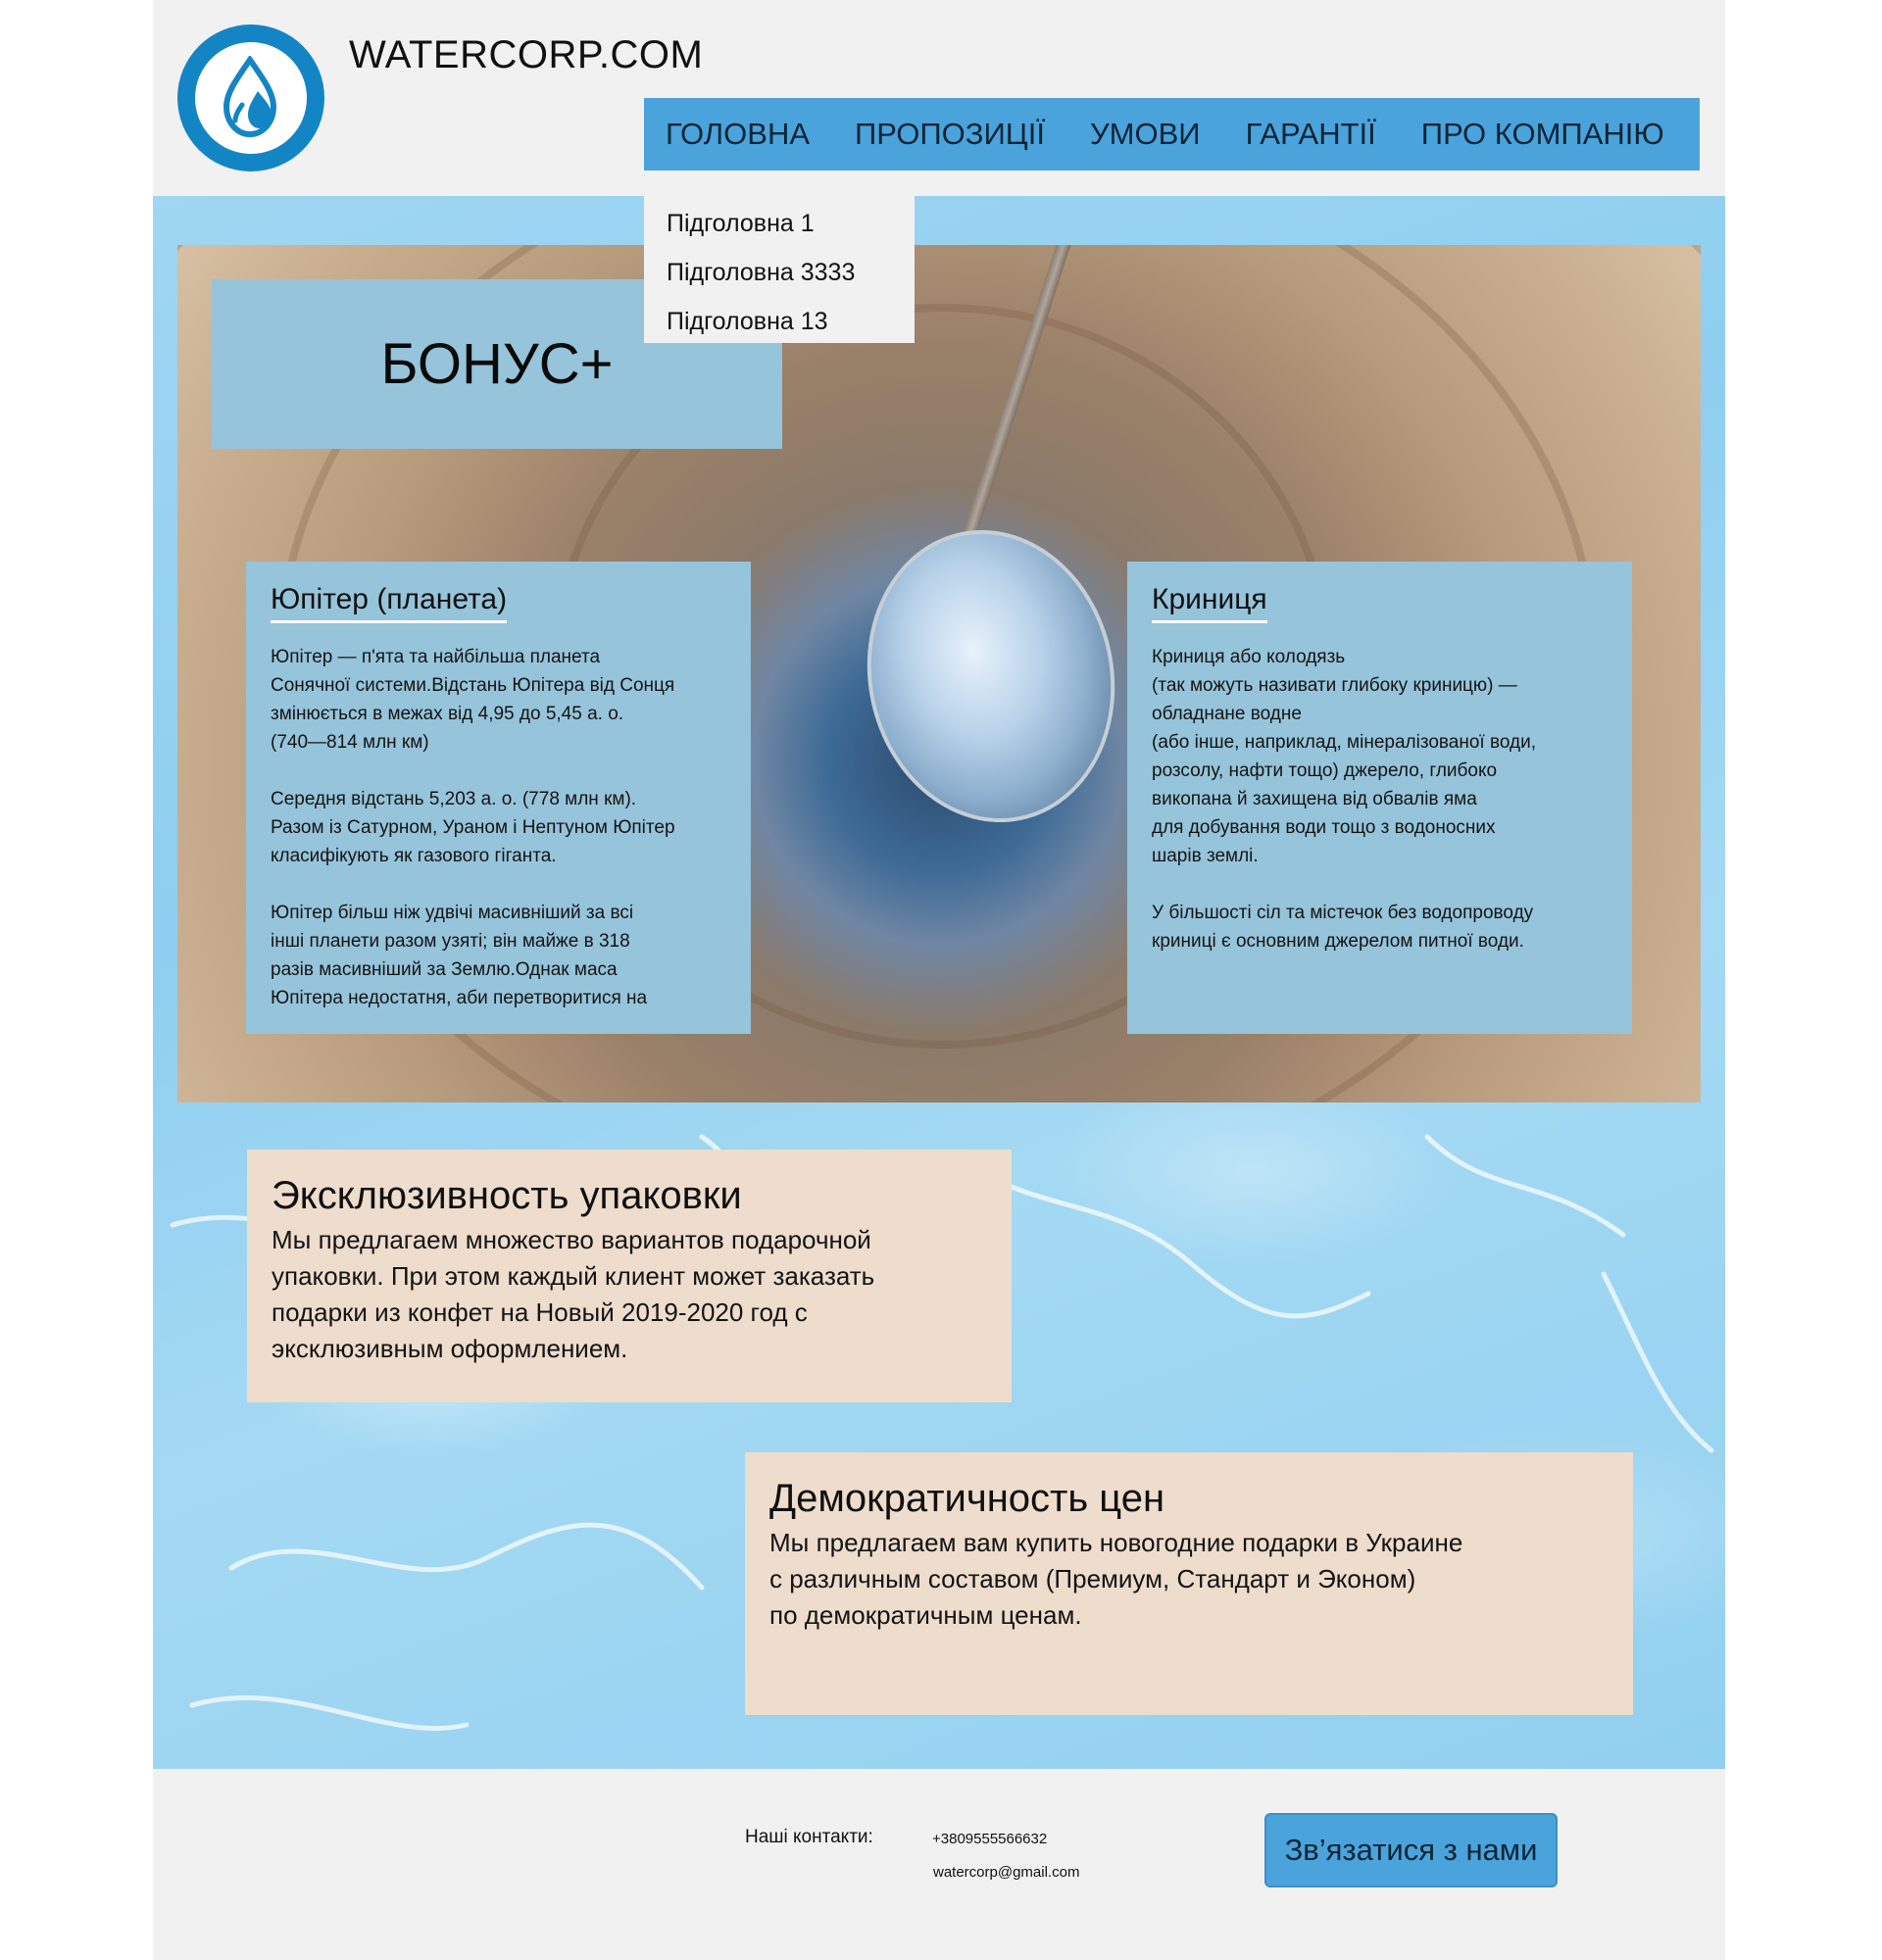 The image size is (1882, 1960). What do you see at coordinates (738, 134) in the screenshot?
I see `nav-item-home: ГОЛОВНА` at bounding box center [738, 134].